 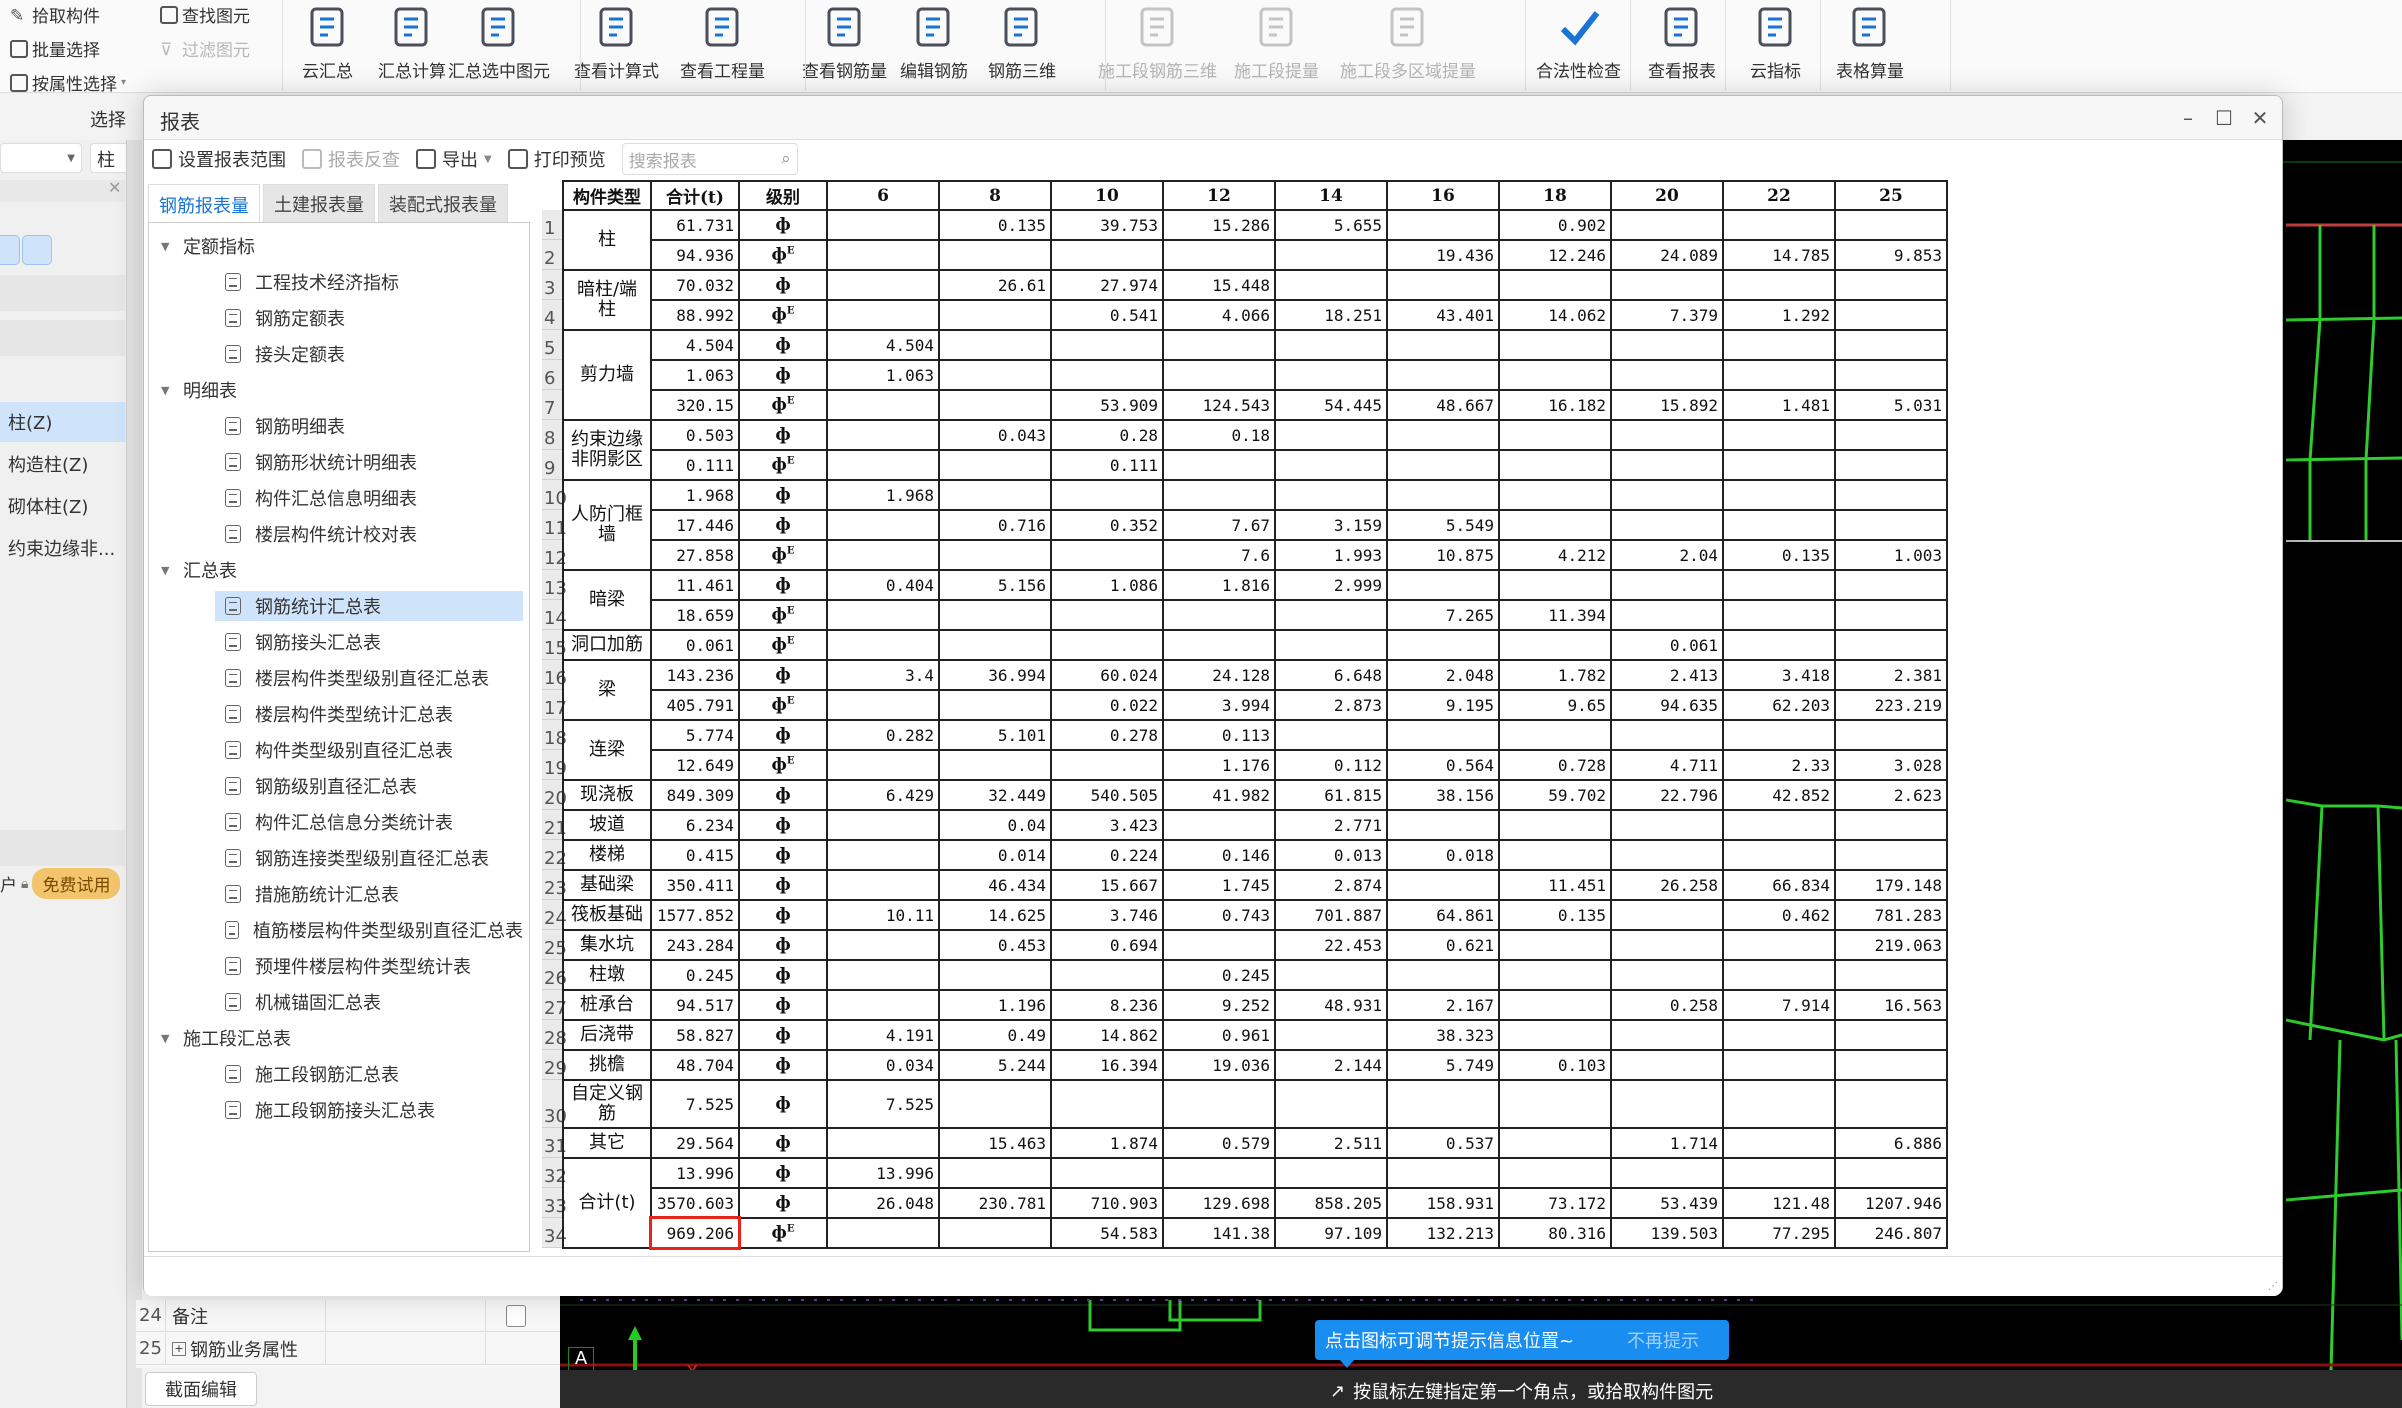 I want to click on tree-group: ▼ 汇总表, so click(x=199, y=570).